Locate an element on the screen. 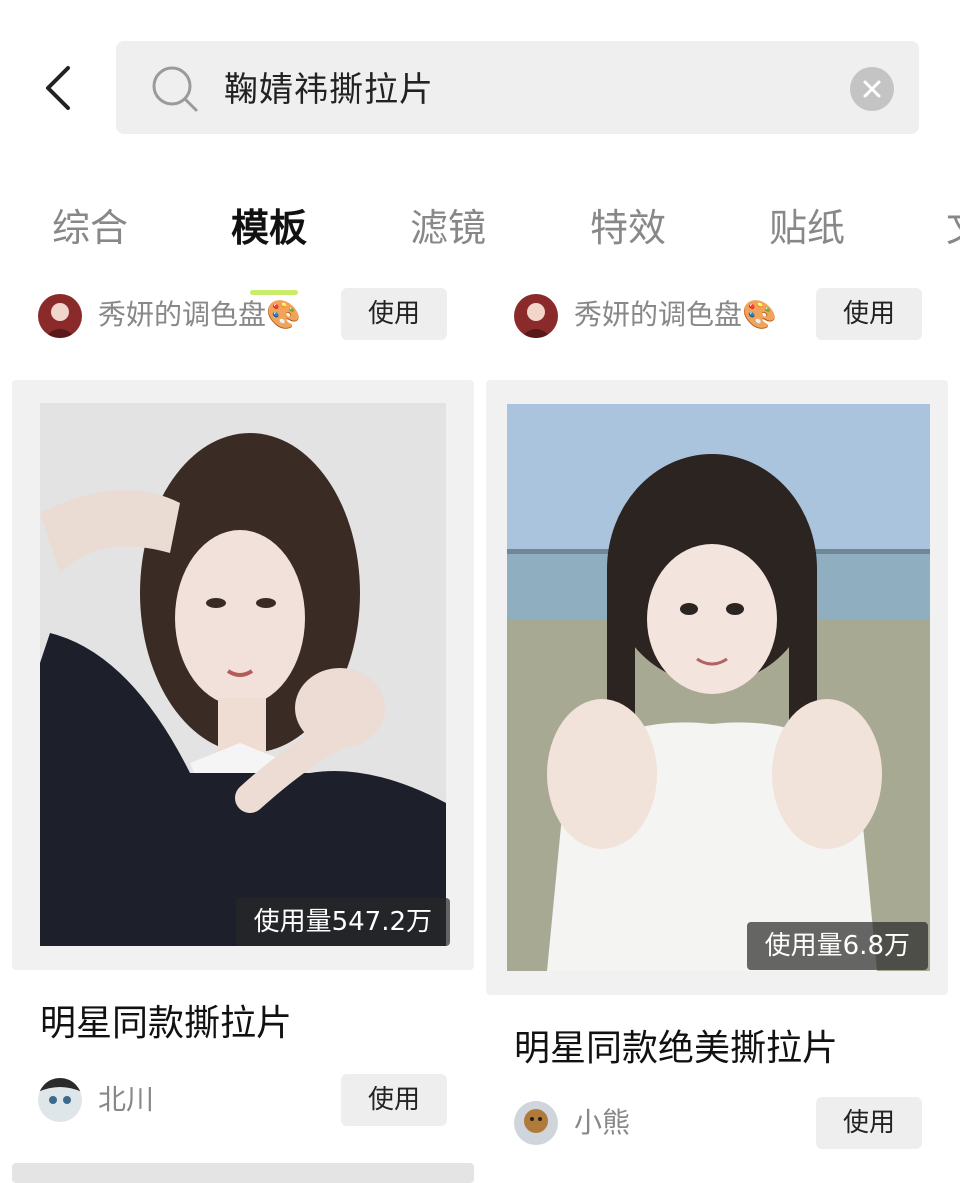 The height and width of the screenshot is (1183, 960). tab-filters: 滤镜 is located at coordinates (448, 228).